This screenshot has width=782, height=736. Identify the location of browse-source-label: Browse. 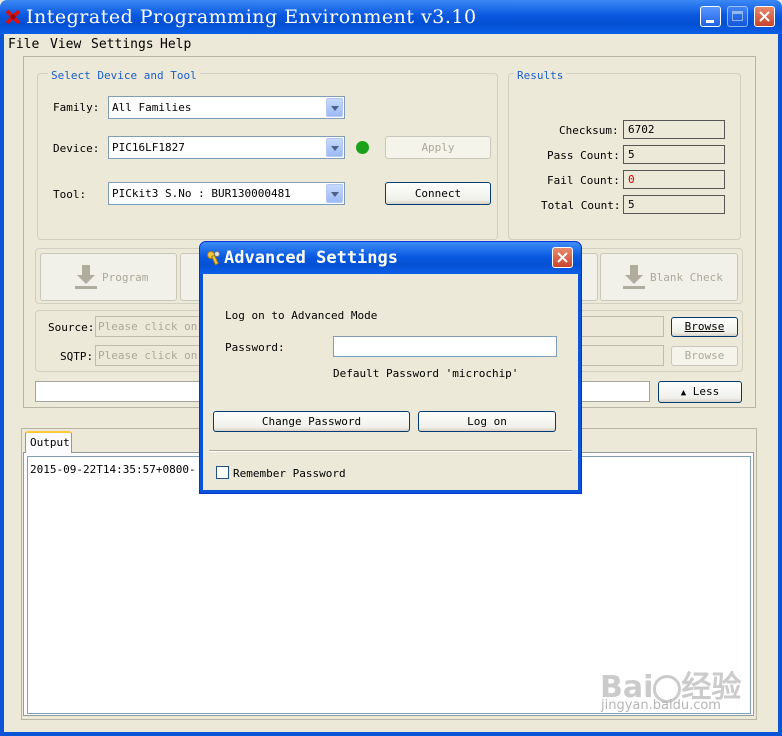
(704, 326).